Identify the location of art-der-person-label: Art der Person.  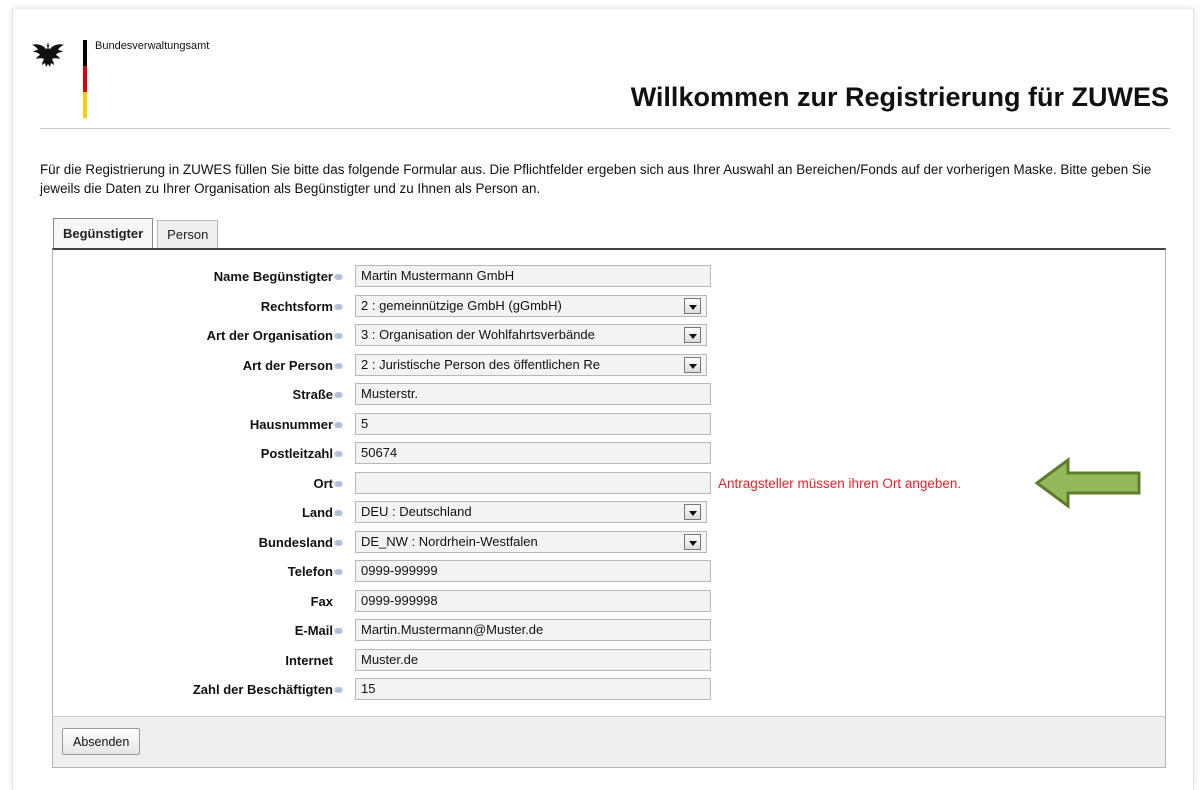
(287, 365).